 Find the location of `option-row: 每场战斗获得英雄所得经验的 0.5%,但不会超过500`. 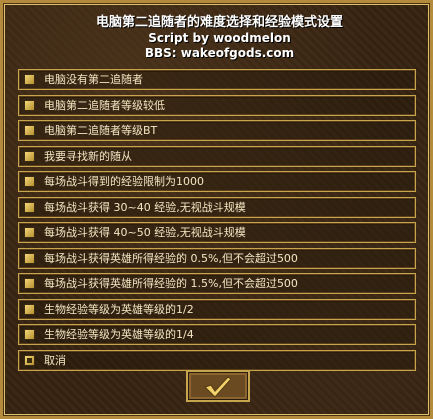

option-row: 每场战斗获得英雄所得经验的 0.5%,但不会超过500 is located at coordinates (217, 258).